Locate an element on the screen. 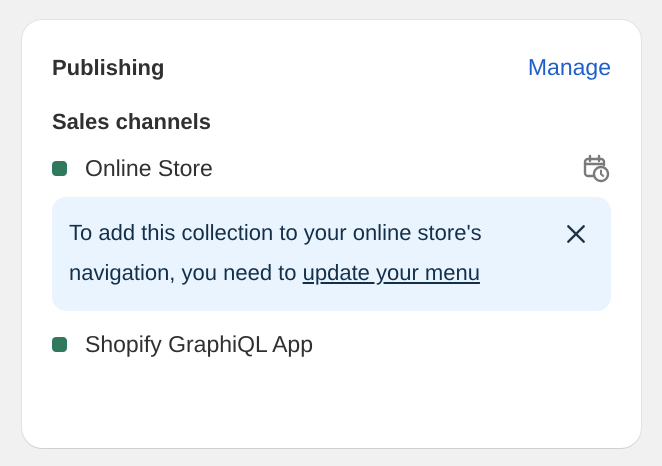  banner-message: To add this collection to your online store's navigation, you need to update your menu is located at coordinates (276, 253).